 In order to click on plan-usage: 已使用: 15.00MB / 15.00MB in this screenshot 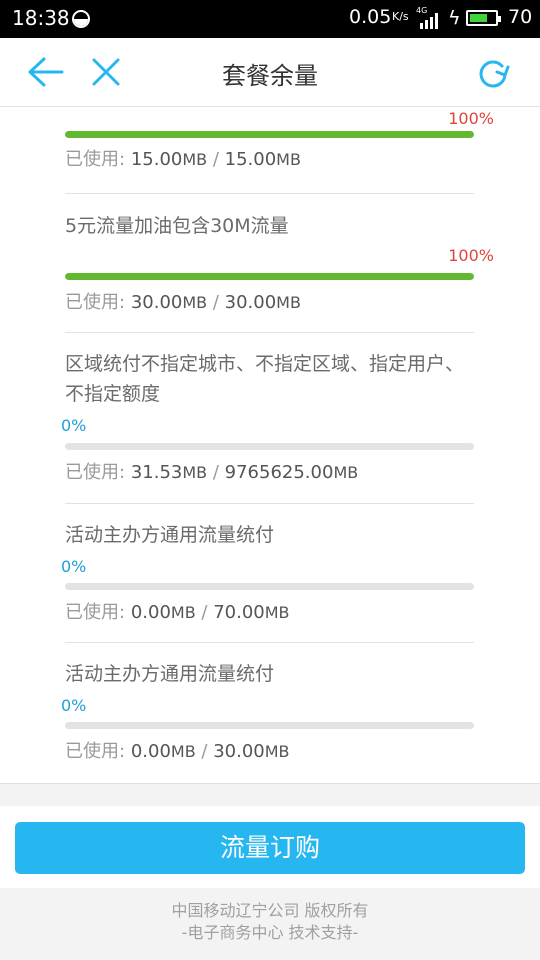, I will do `click(183, 159)`.